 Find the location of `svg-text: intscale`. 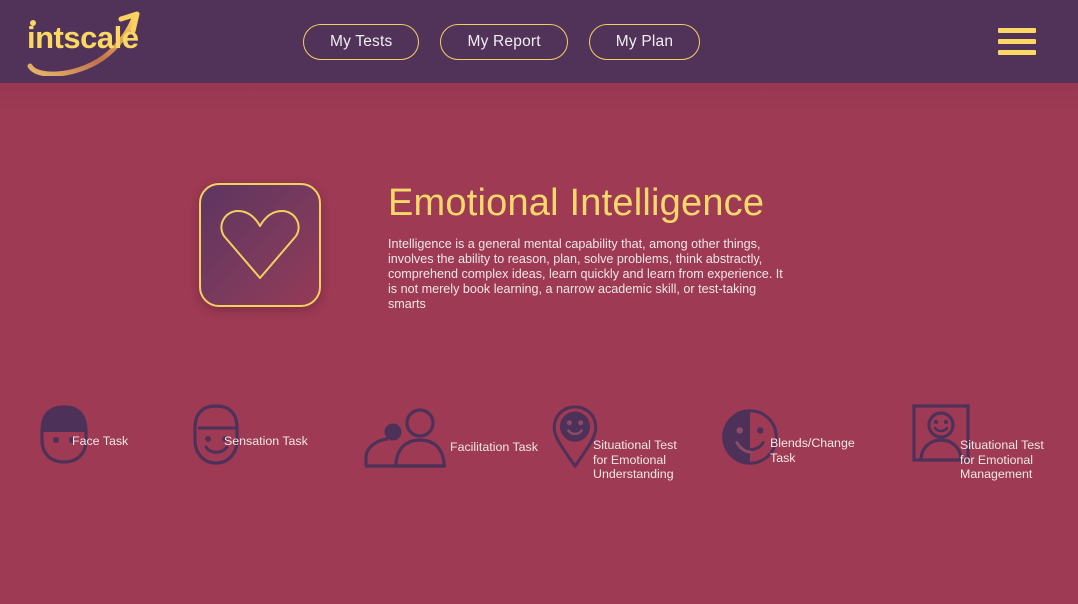

svg-text: intscale is located at coordinates (83, 37).